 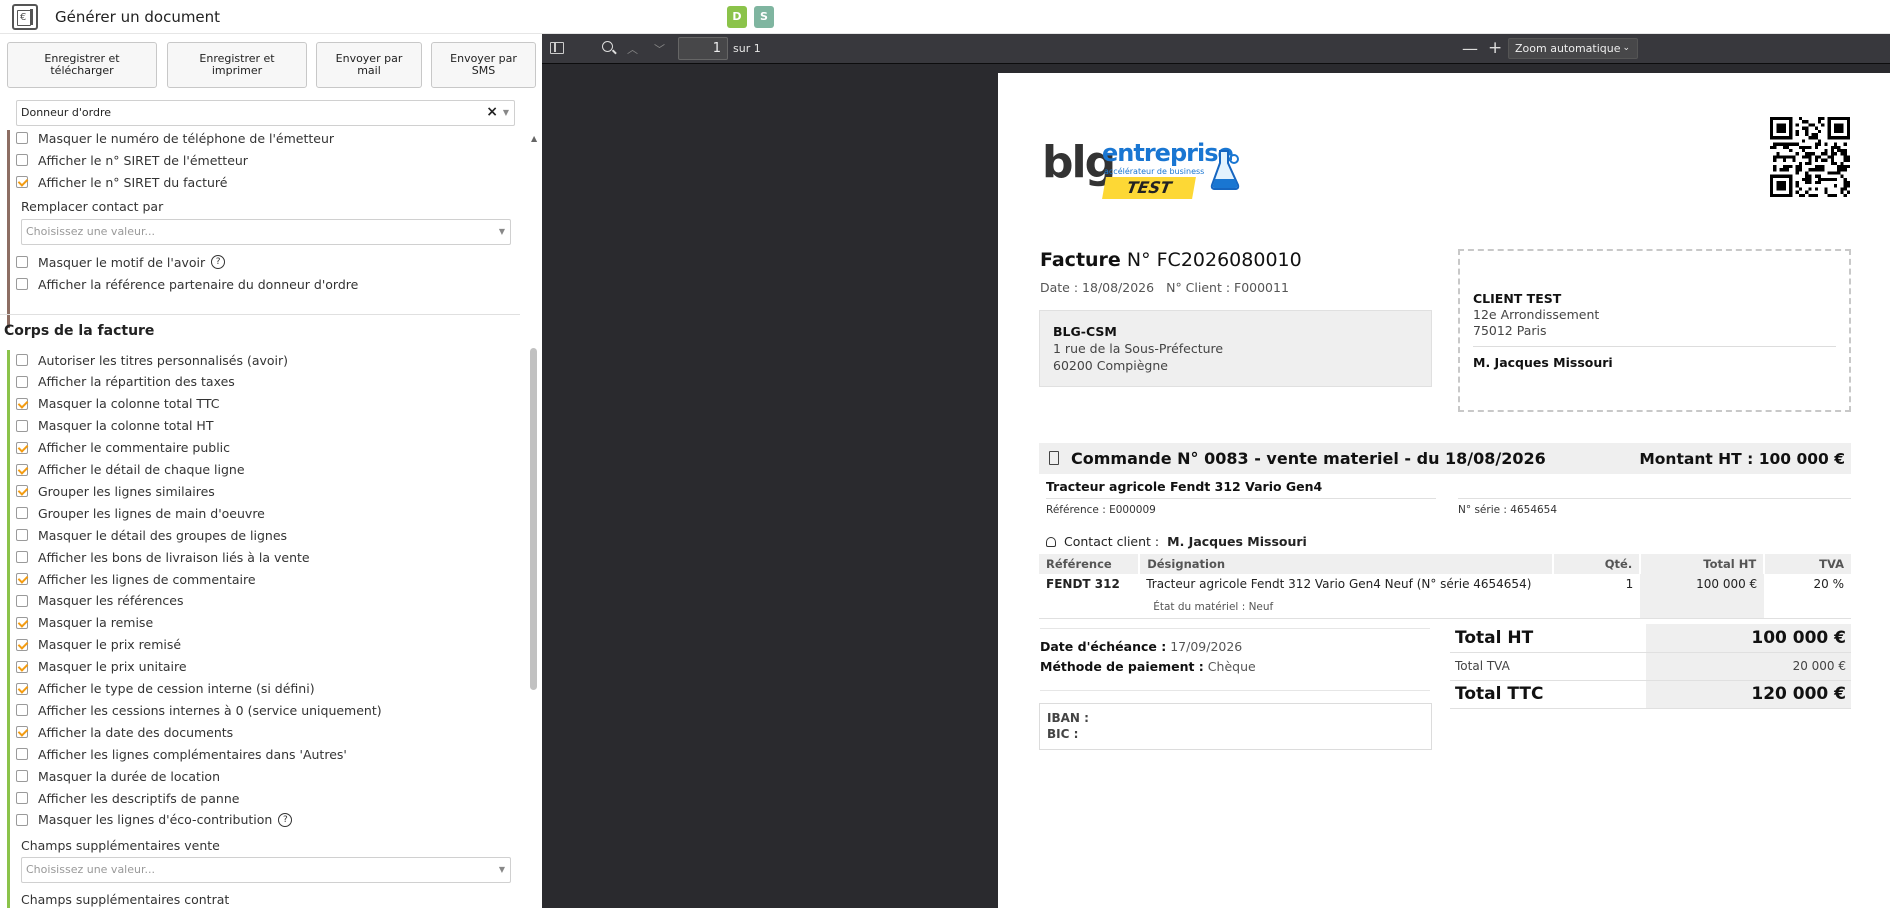 I want to click on option-checkbox-row: Afficher les descriptifs de panne, so click(x=127, y=798).